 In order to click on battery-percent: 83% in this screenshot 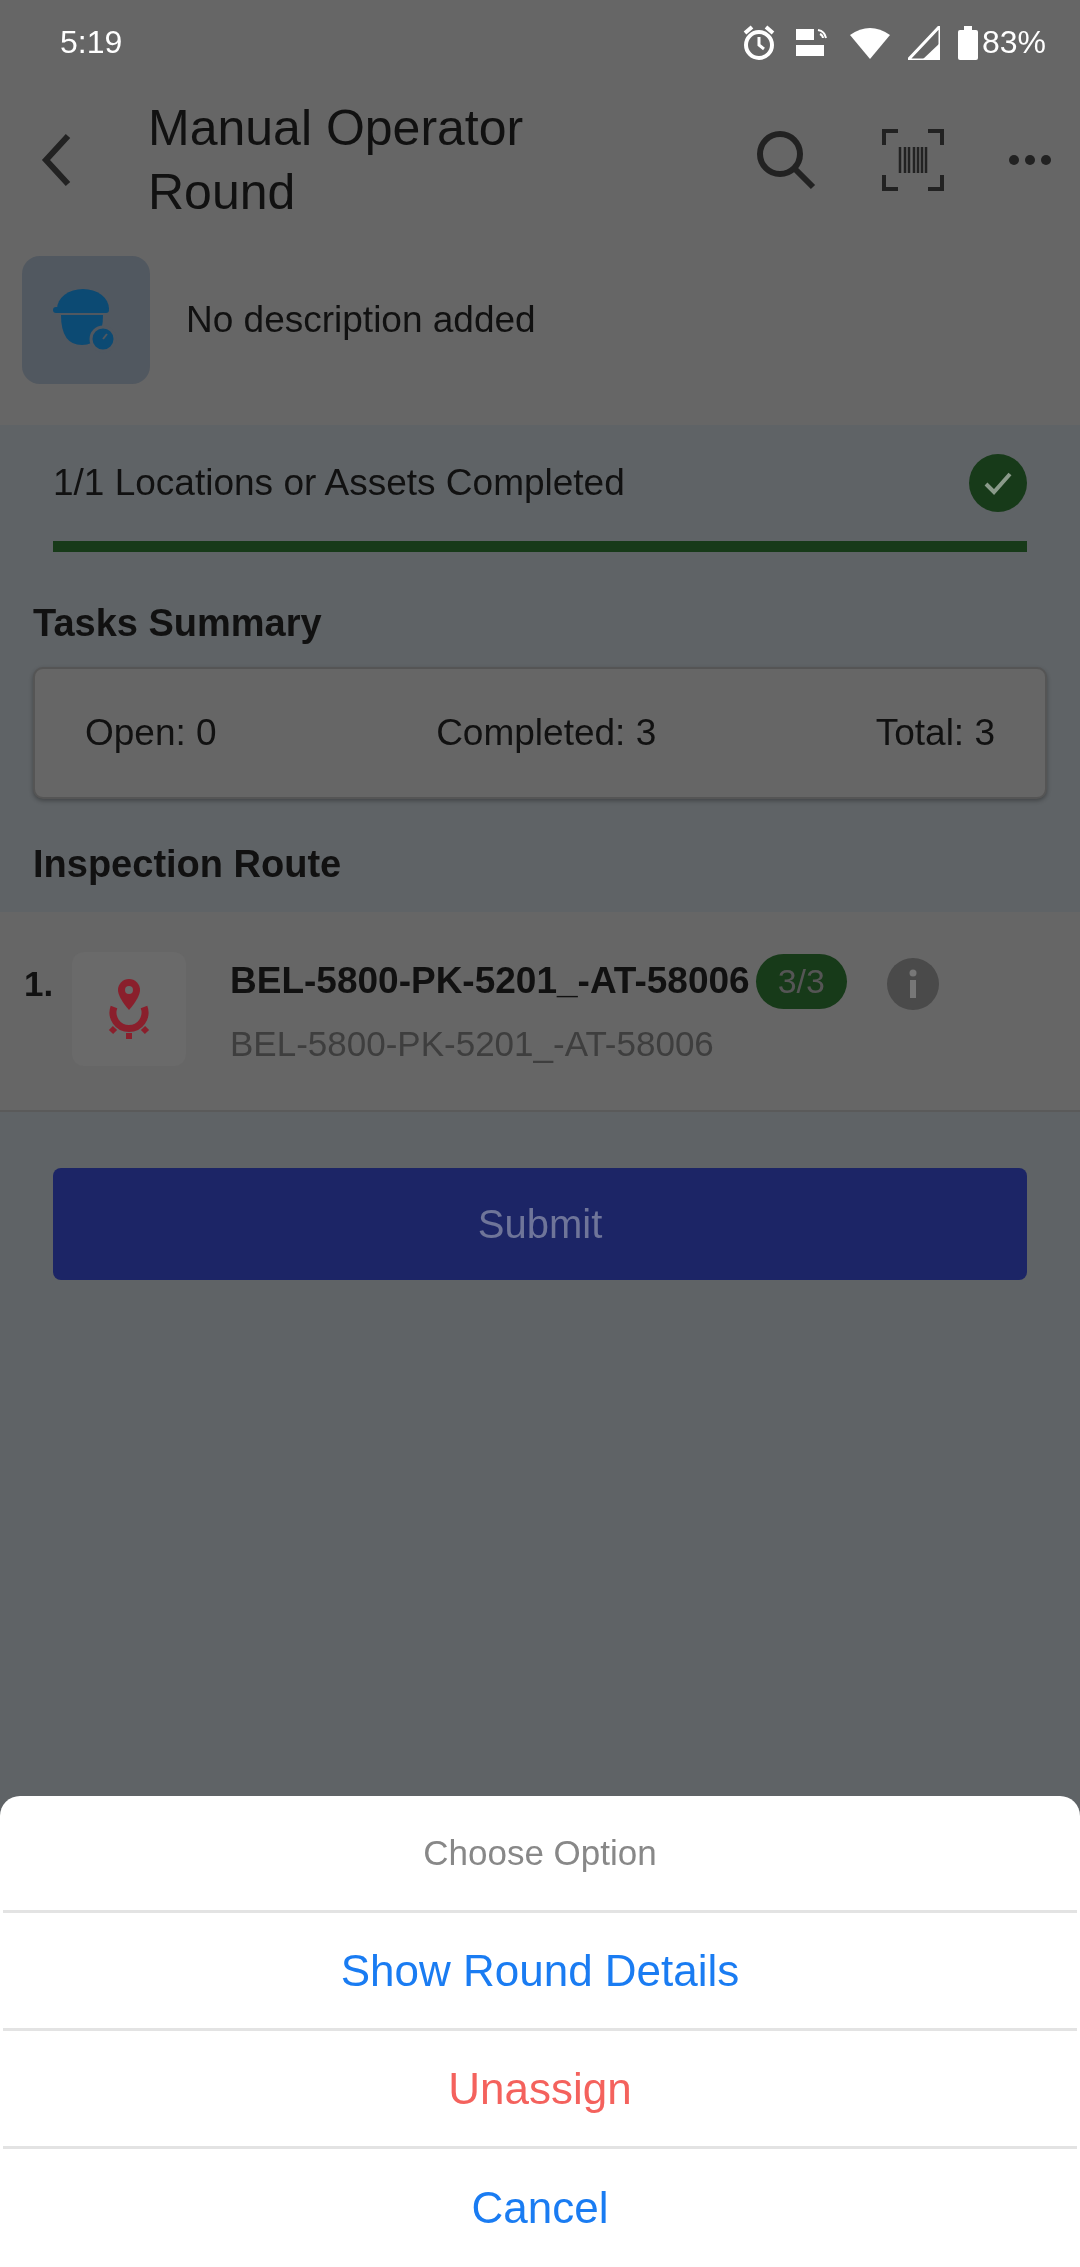, I will do `click(1013, 42)`.